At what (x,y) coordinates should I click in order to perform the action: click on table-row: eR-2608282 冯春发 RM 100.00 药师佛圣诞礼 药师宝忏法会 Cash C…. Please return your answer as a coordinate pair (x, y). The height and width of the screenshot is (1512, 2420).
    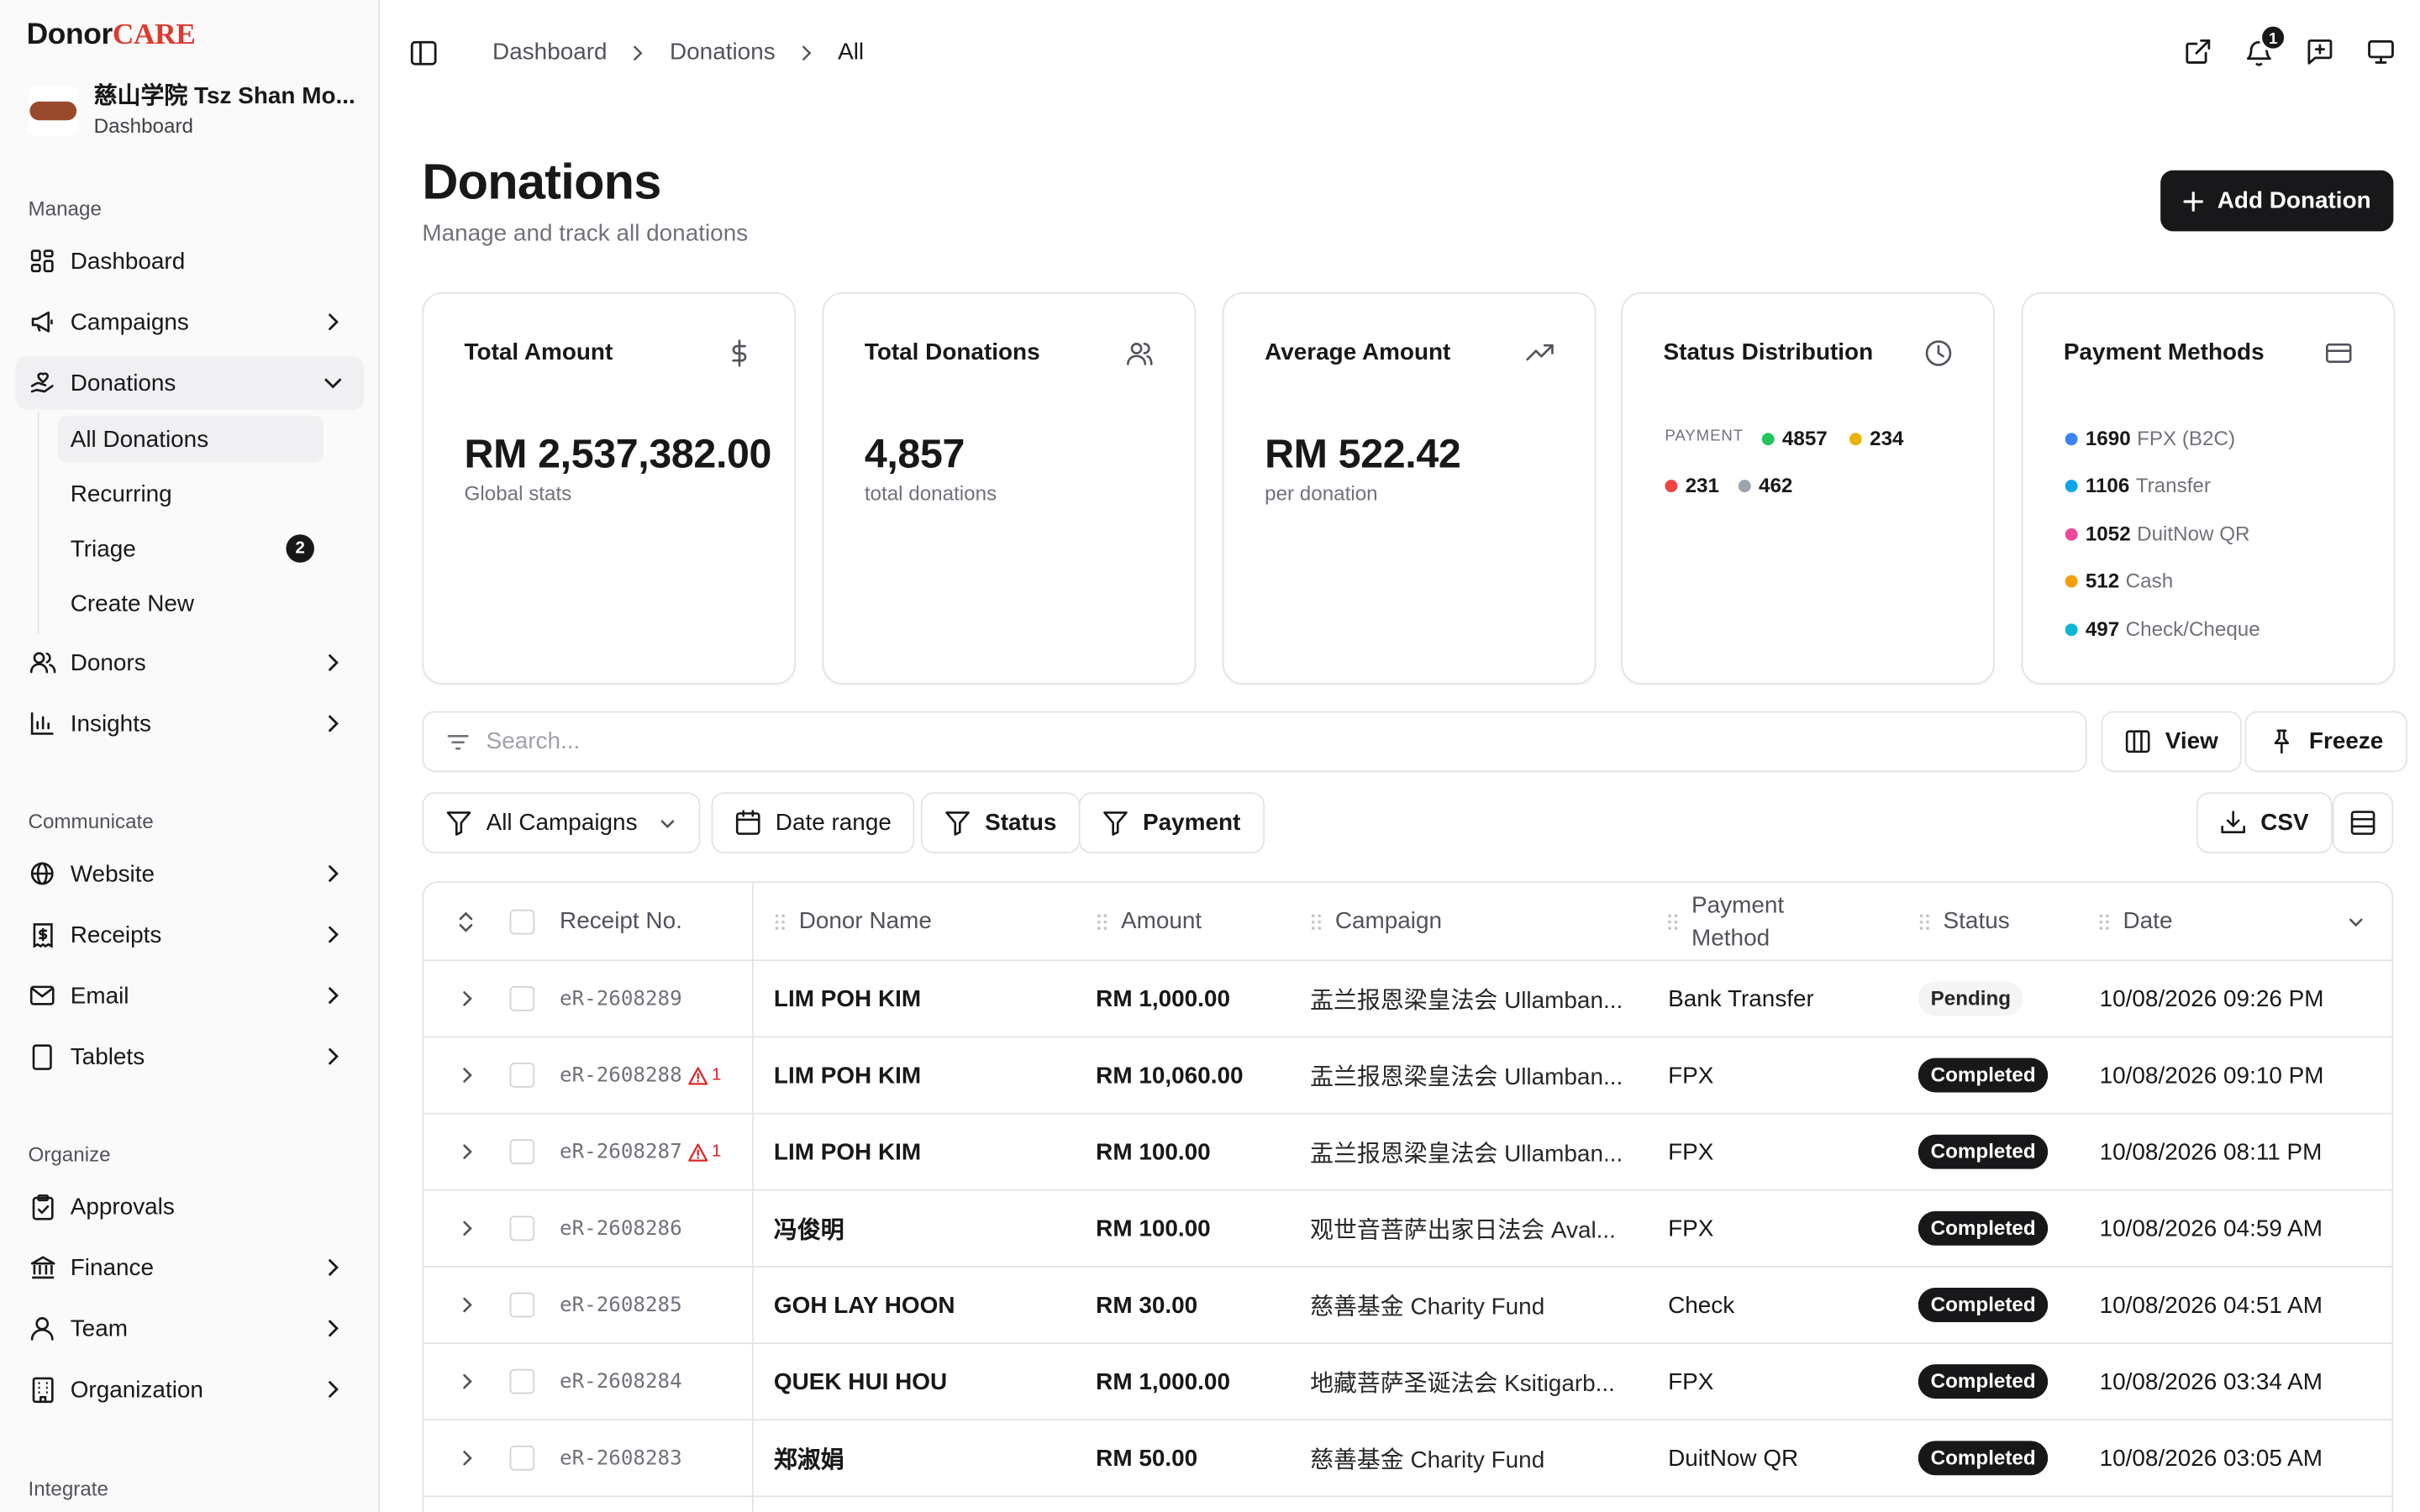
    Looking at the image, I should click on (1408, 1503).